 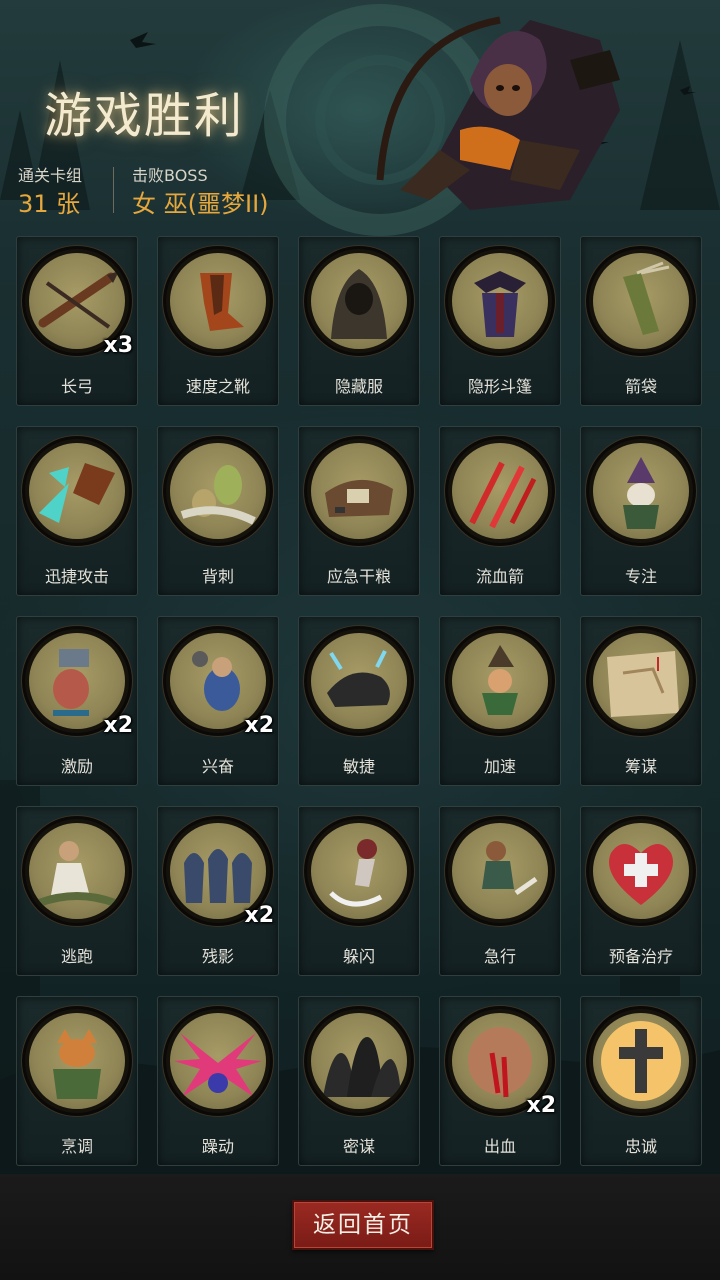 I want to click on hooded-cloak-icon, so click(x=359, y=301).